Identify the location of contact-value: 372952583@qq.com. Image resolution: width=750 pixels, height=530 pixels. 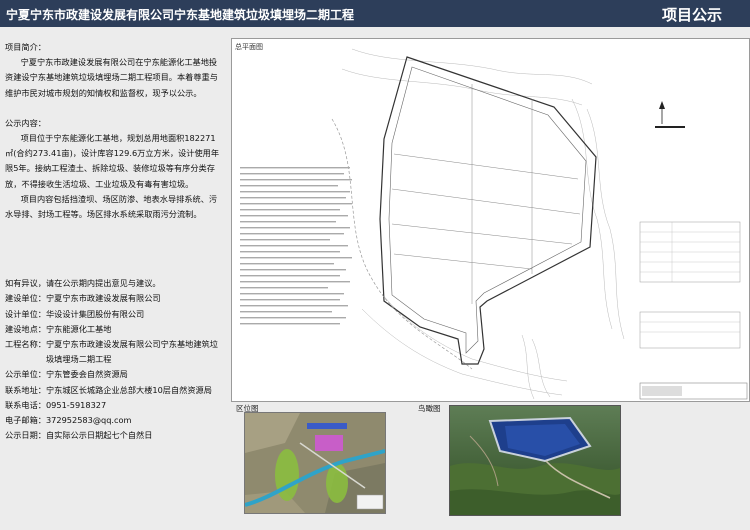
(88, 420).